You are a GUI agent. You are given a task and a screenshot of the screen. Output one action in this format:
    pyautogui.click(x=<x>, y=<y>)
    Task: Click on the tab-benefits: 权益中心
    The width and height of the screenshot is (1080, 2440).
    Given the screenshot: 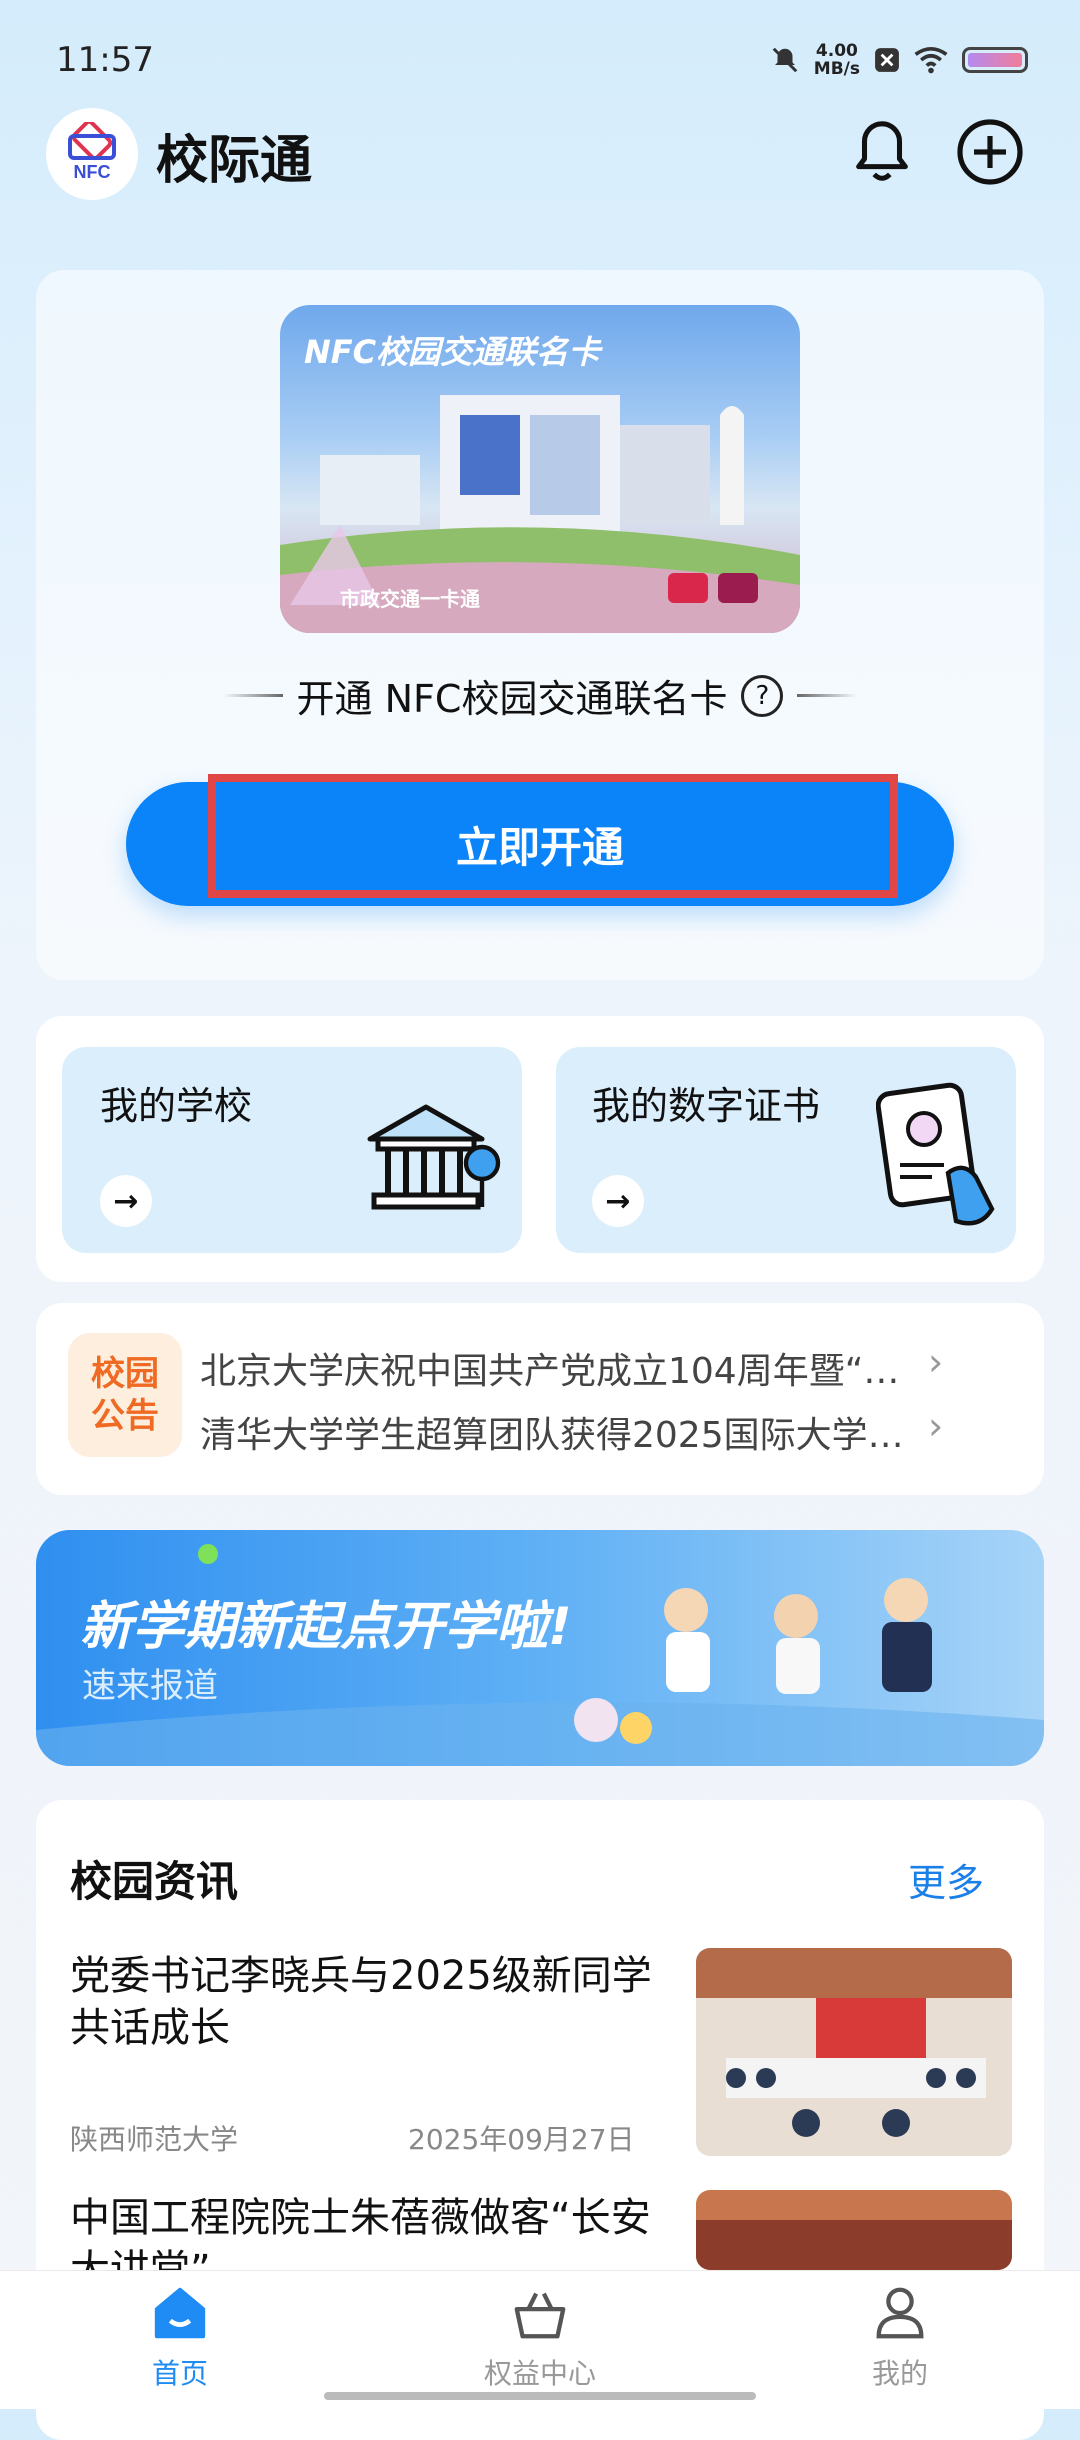 What is the action you would take?
    pyautogui.click(x=540, y=2337)
    